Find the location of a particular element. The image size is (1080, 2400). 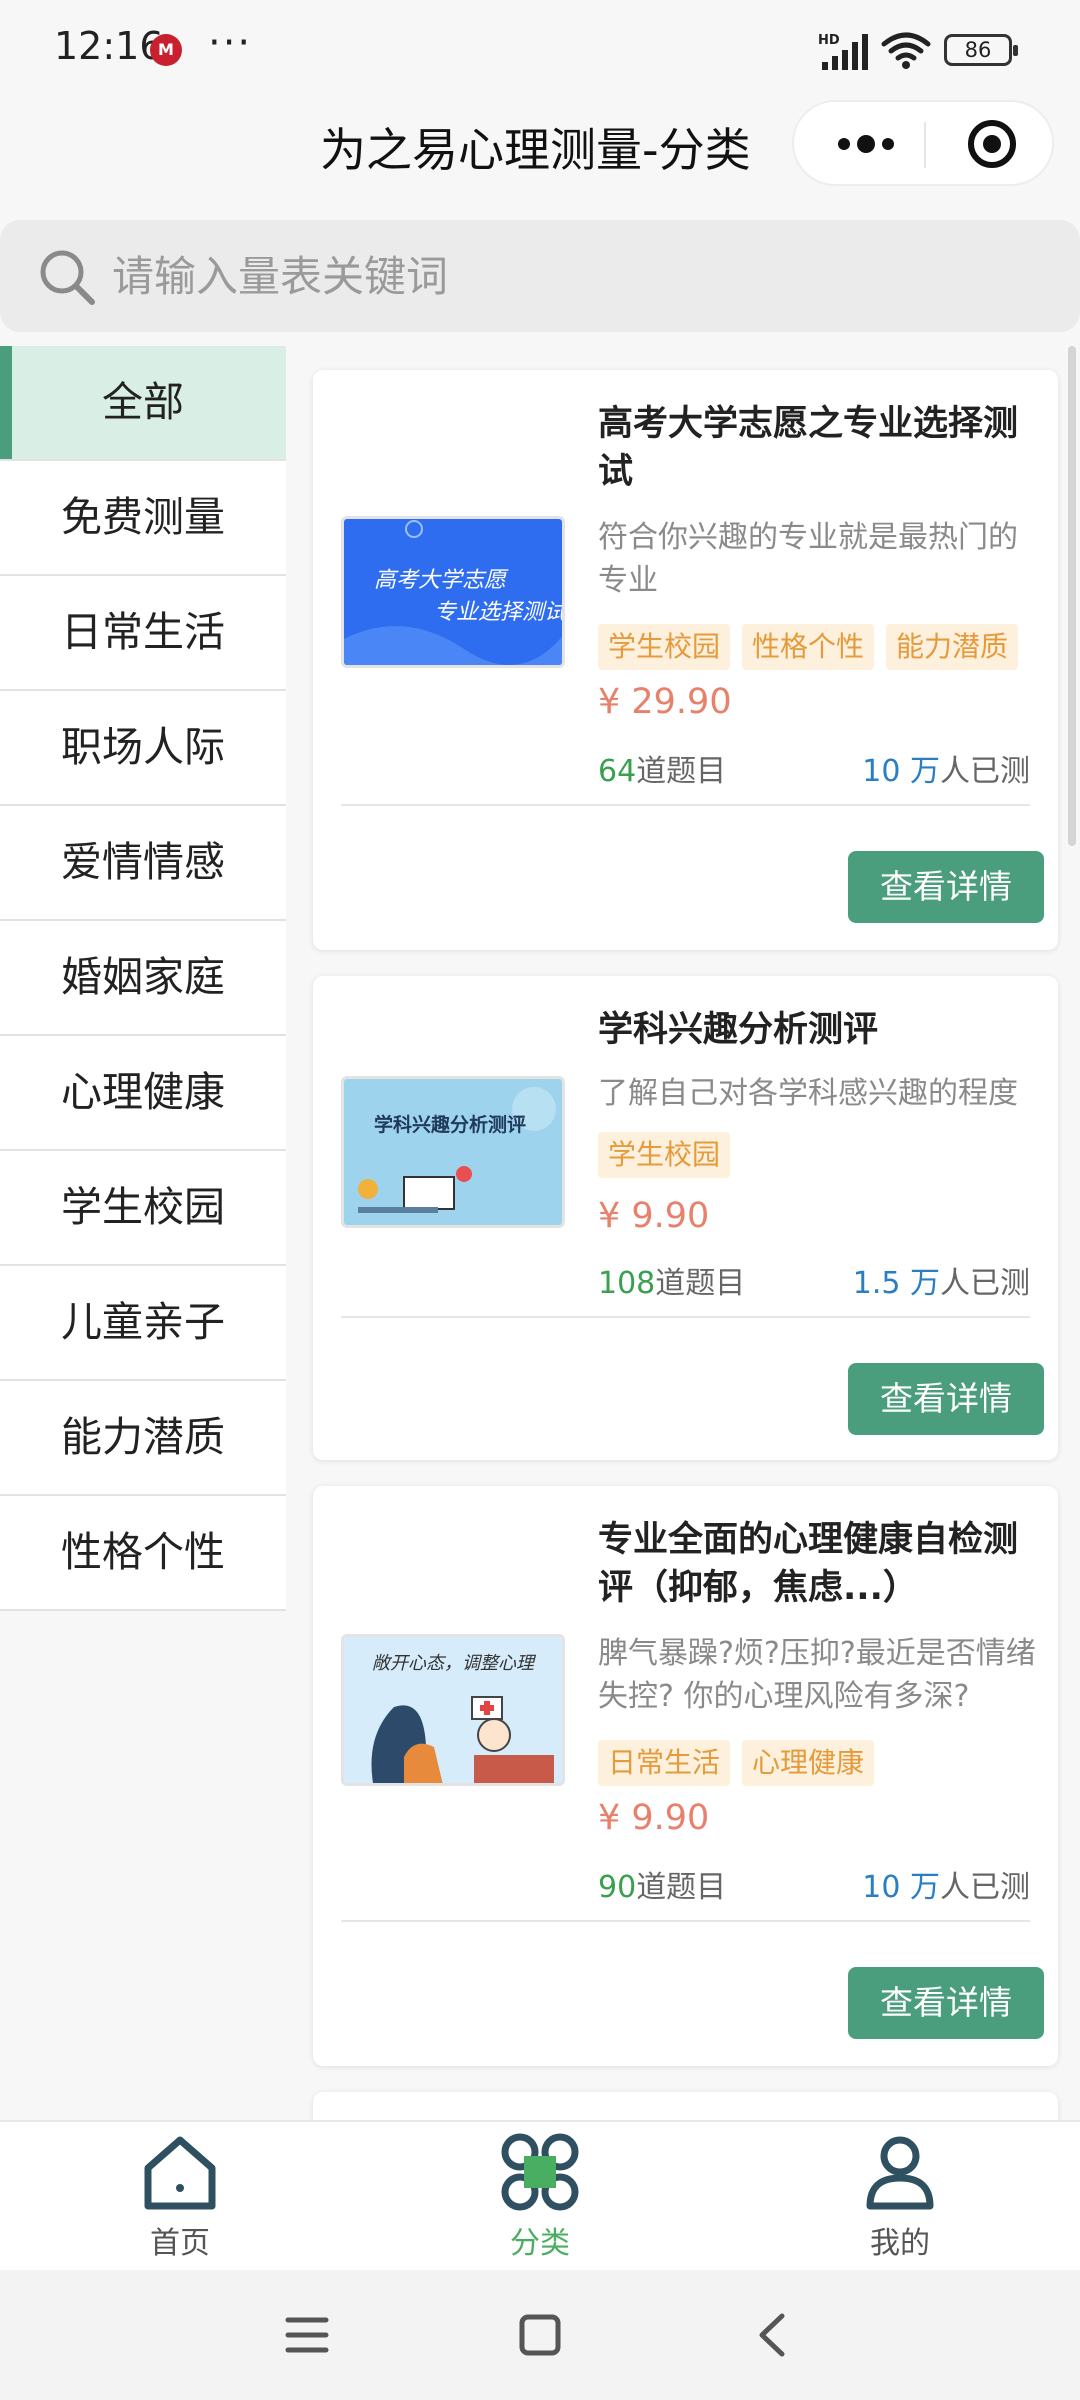

mini-program-capsule is located at coordinates (923, 143).